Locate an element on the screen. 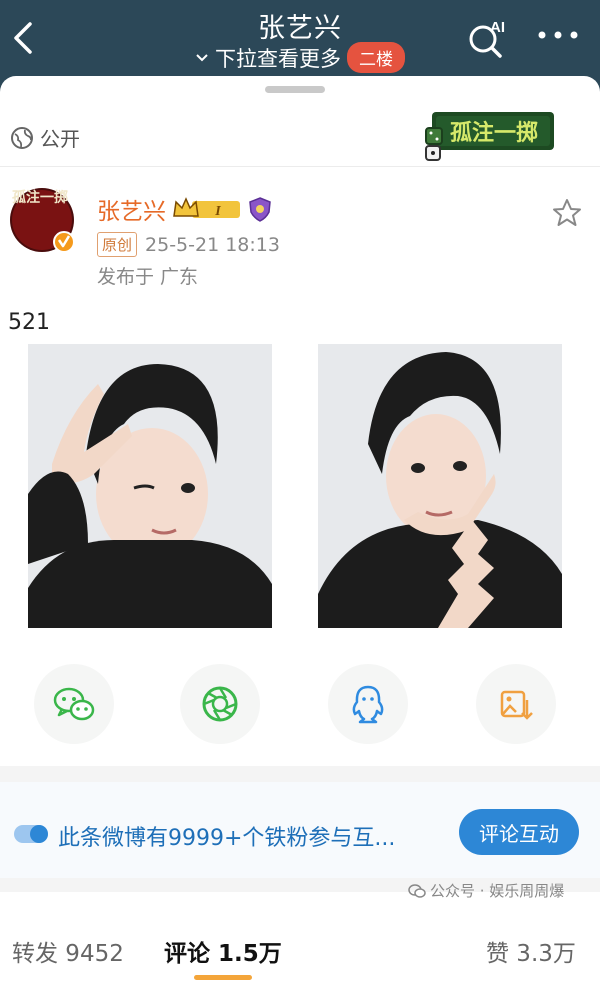 The width and height of the screenshot is (600, 995). comment-interact-button: 评论互动 is located at coordinates (519, 832).